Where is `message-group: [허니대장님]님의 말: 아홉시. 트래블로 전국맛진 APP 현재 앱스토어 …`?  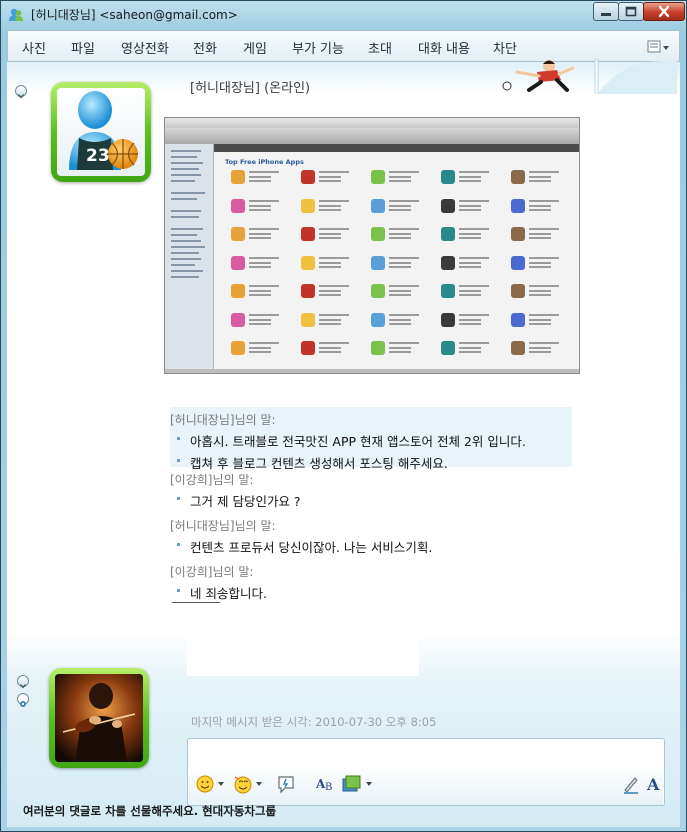 message-group: [허니대장님]님의 말: 아홉시. 트래블로 전국맛진 APP 현재 앱스토어 … is located at coordinates (371, 441).